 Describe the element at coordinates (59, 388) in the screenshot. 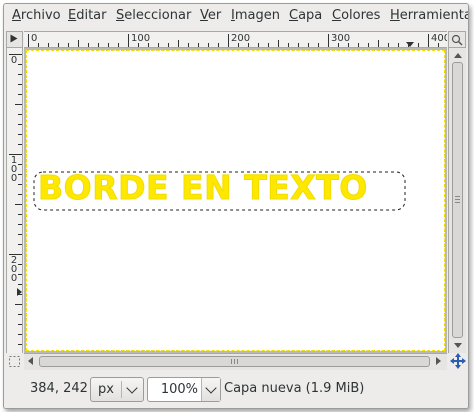

I see `pointer-coordinates: 384, 242` at that location.